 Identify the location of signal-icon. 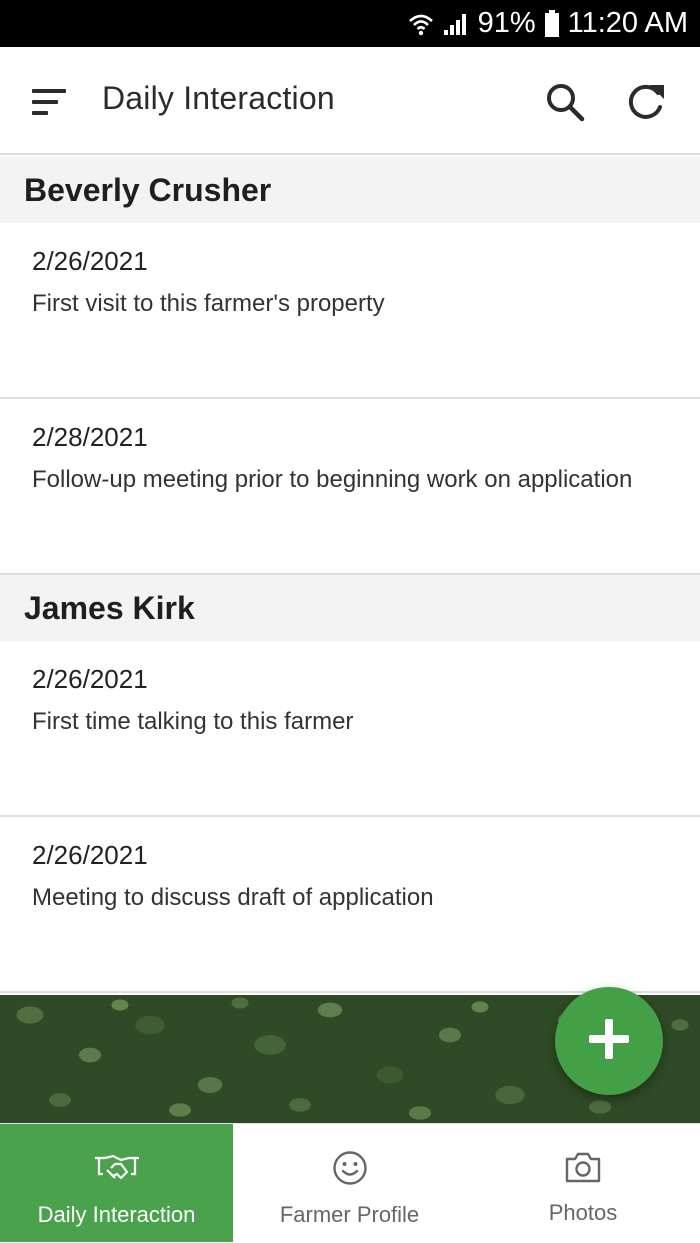
(456, 24).